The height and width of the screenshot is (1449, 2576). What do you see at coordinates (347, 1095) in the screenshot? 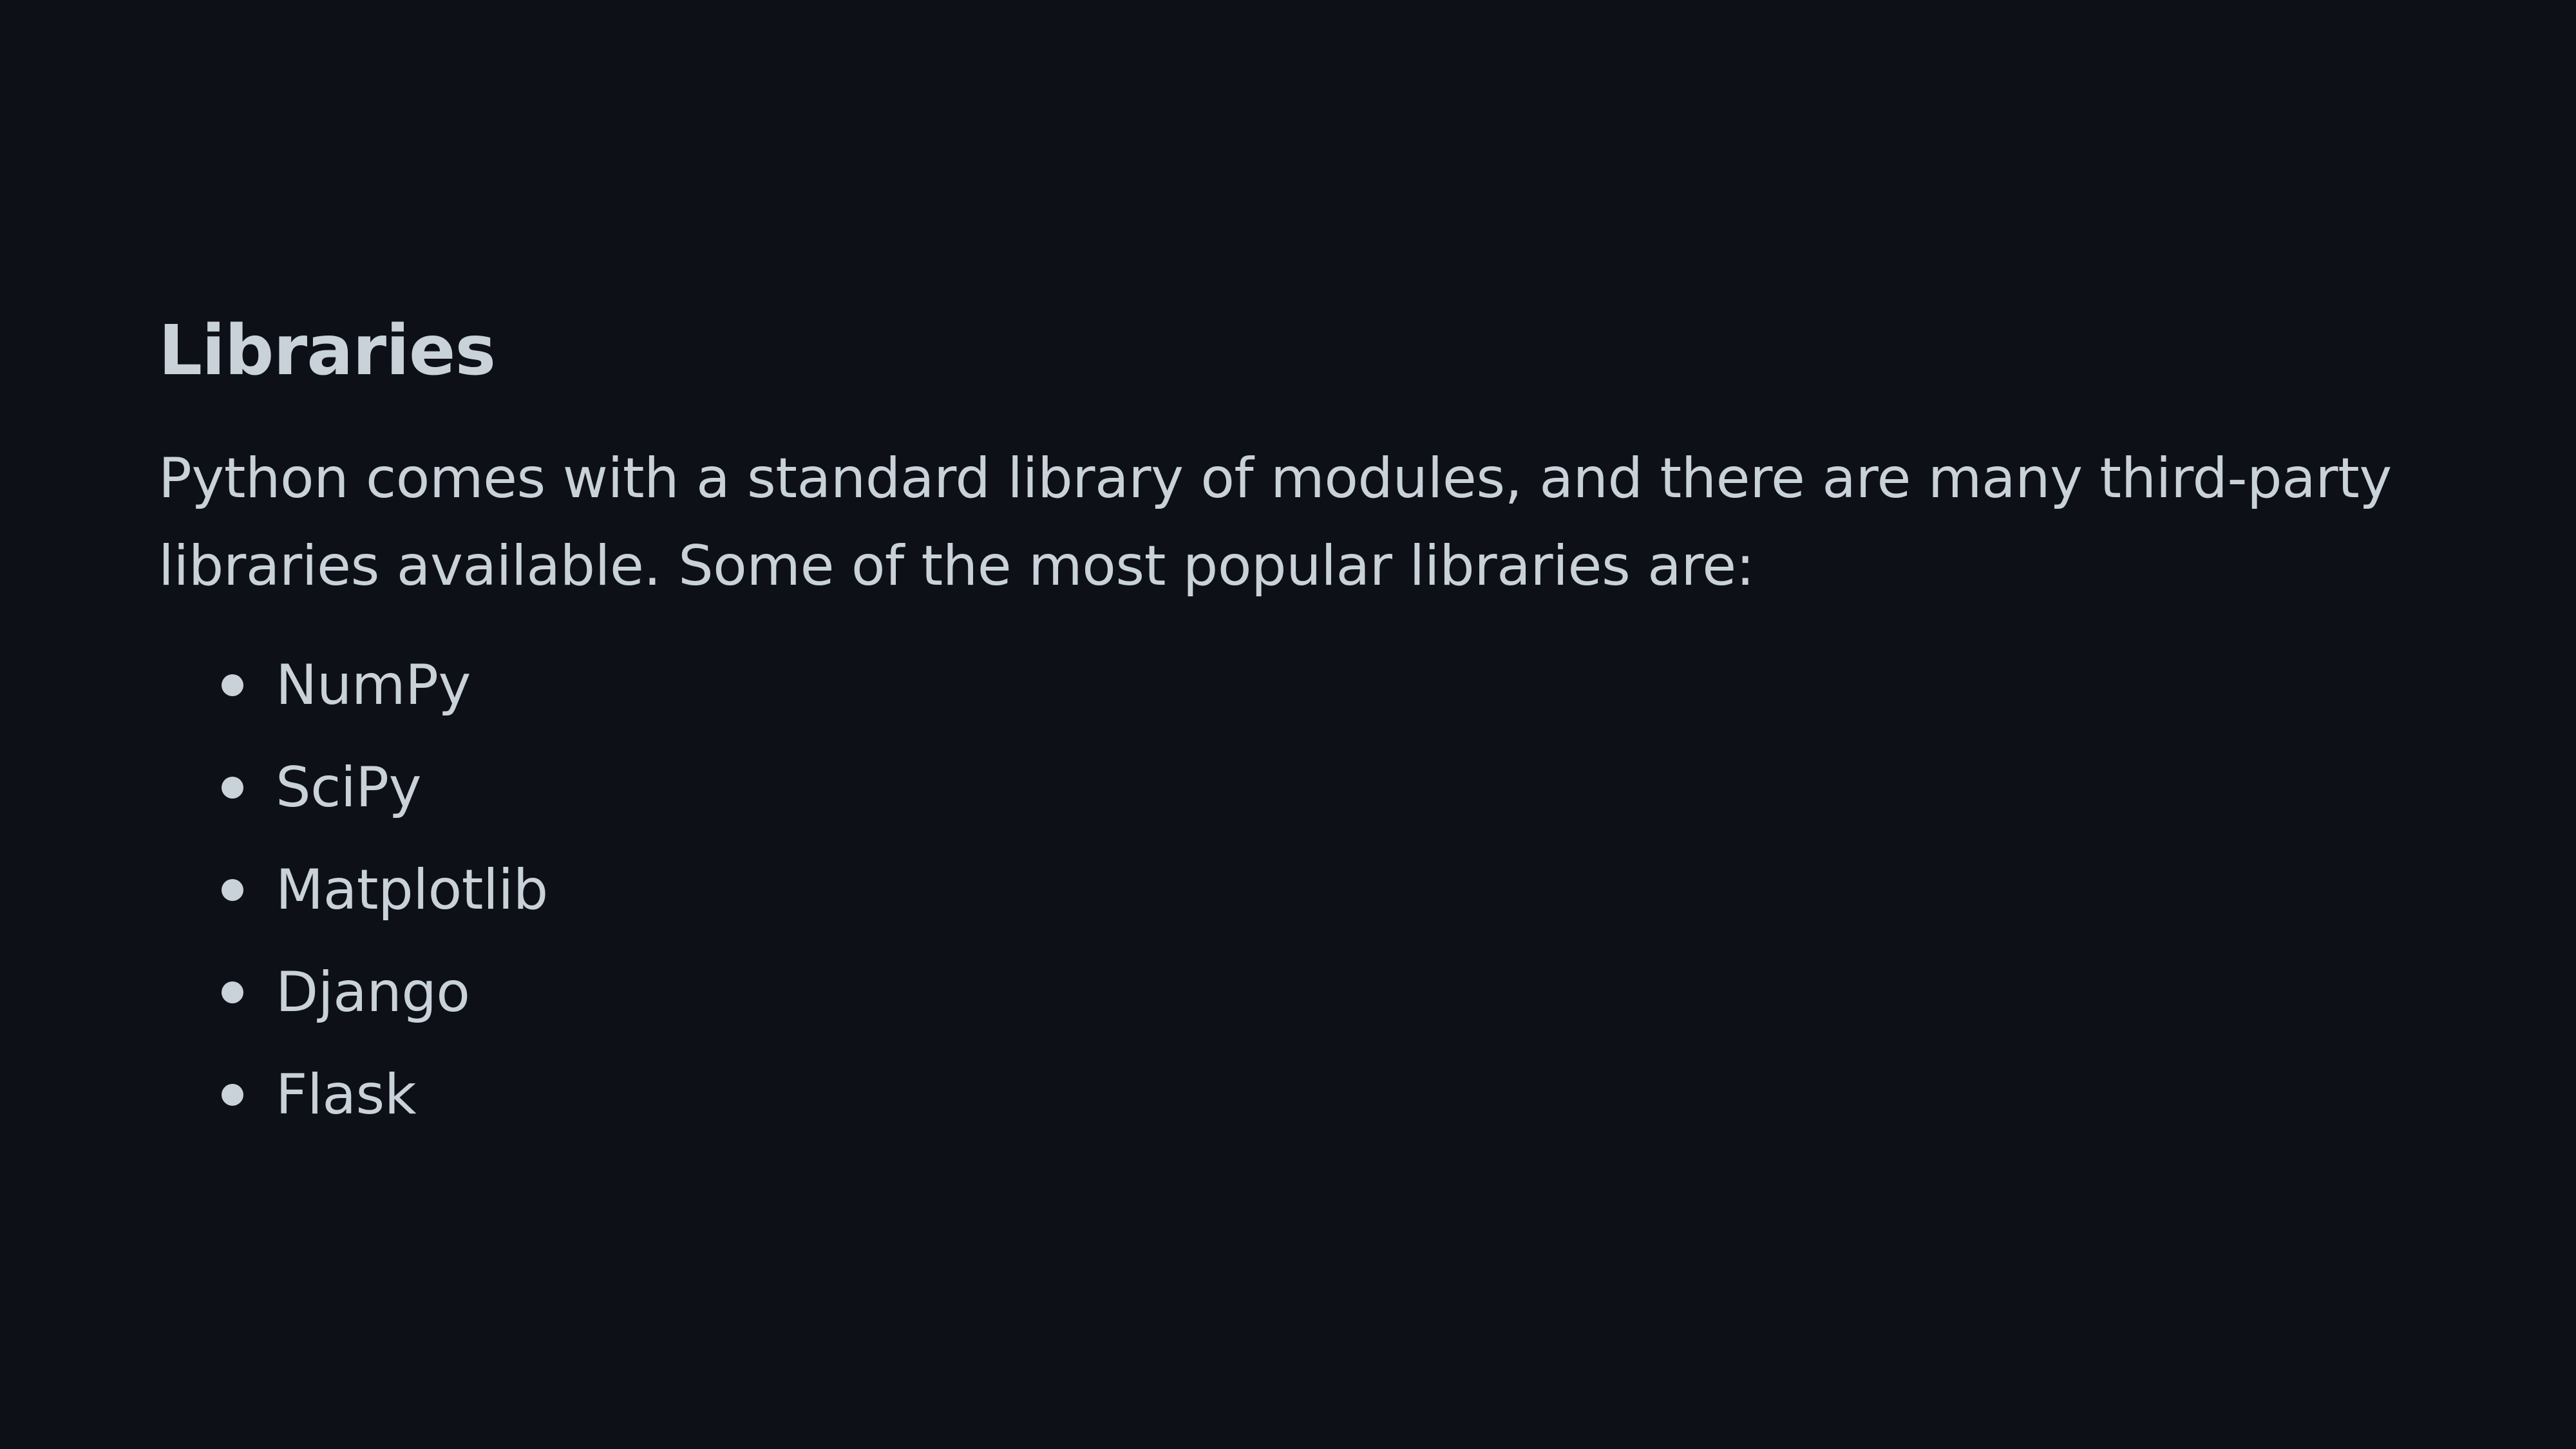
I see `library-name: Flask` at bounding box center [347, 1095].